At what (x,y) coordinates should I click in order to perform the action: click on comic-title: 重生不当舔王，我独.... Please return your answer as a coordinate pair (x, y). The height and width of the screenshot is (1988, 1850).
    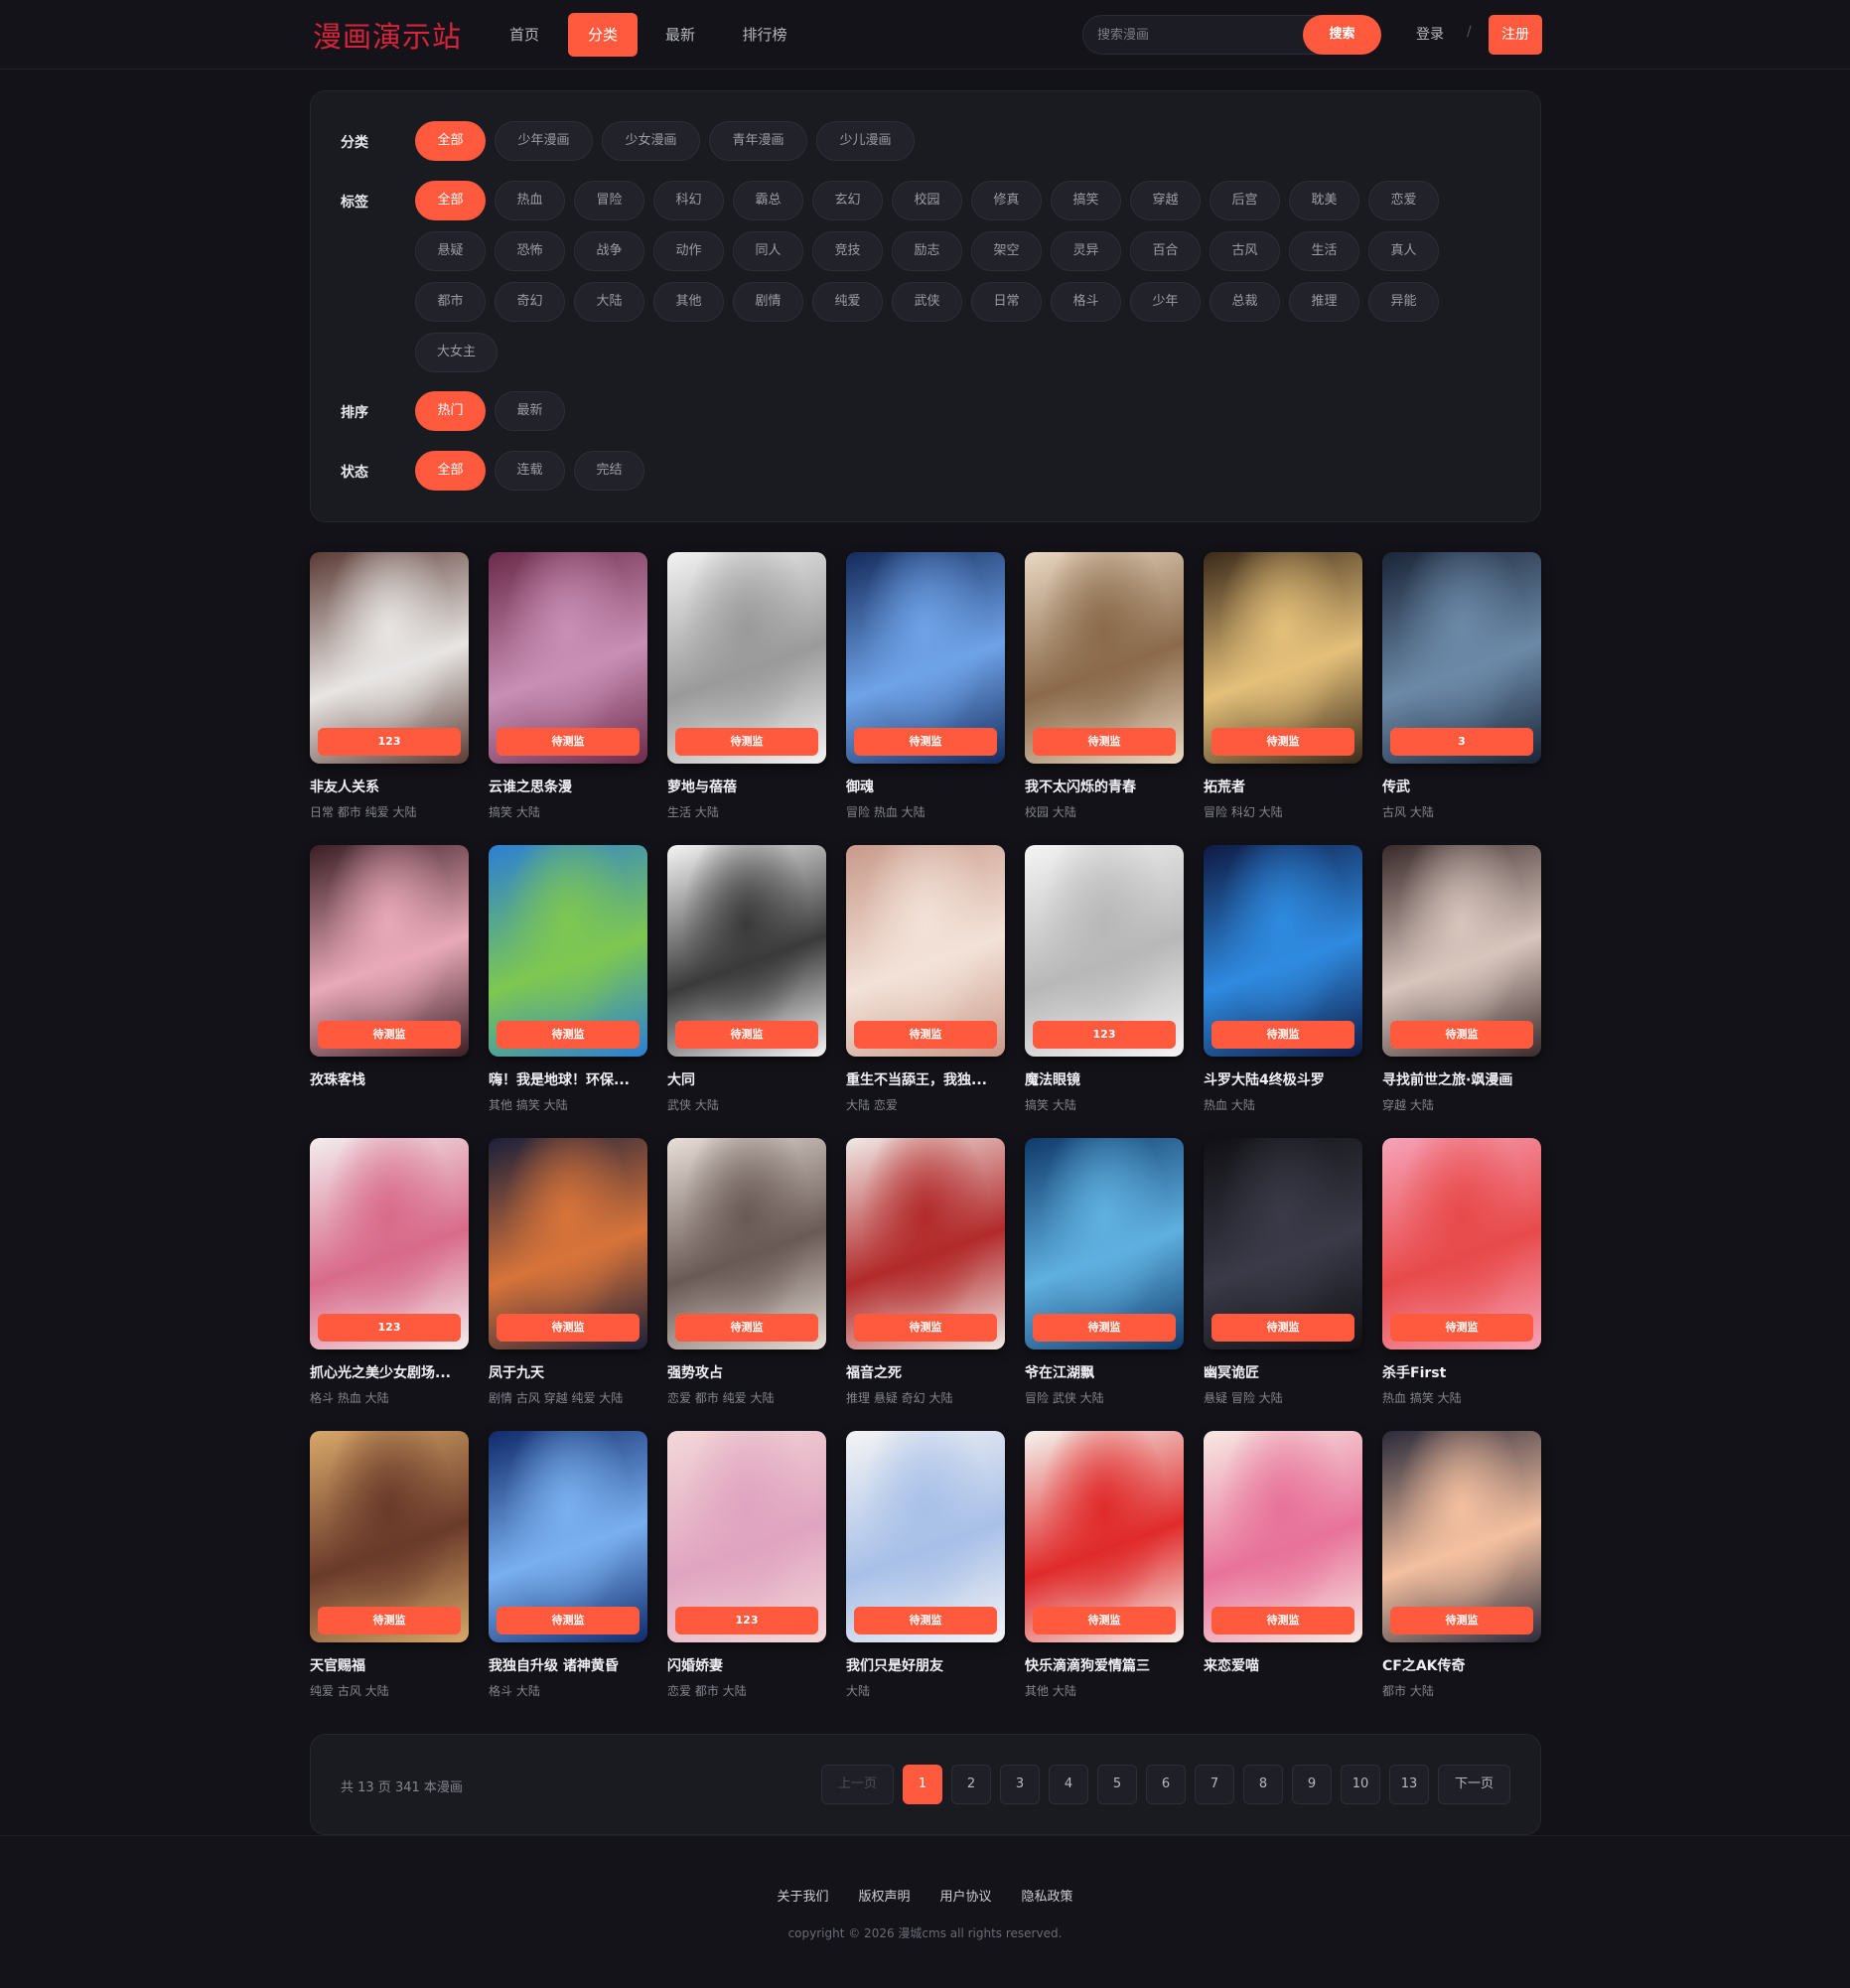
    Looking at the image, I should click on (925, 1079).